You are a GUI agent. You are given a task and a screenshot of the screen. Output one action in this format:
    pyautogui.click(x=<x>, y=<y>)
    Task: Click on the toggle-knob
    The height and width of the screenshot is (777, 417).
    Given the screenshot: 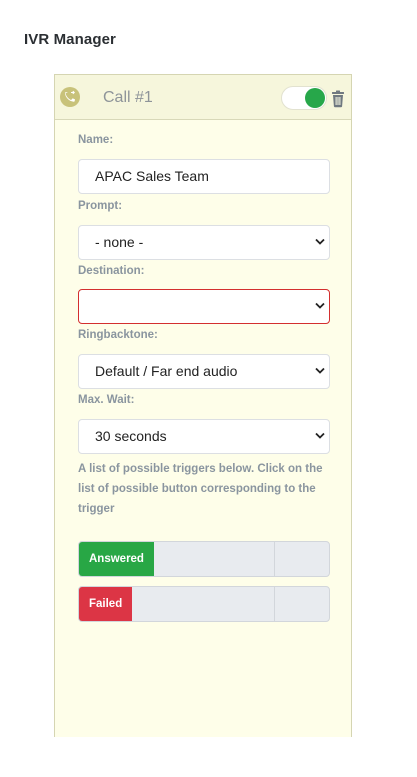 What is the action you would take?
    pyautogui.click(x=315, y=98)
    